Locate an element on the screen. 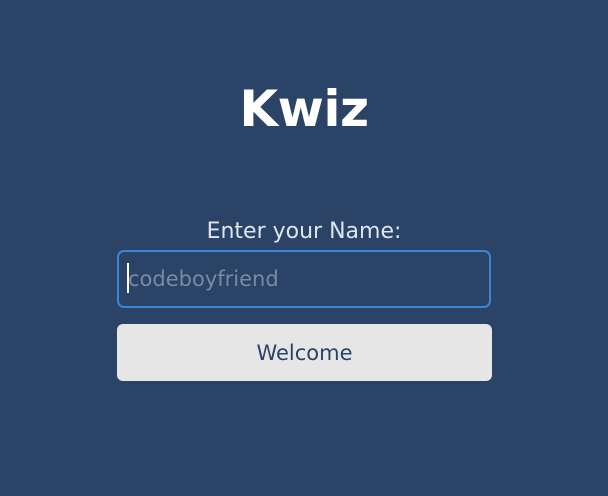  app-title: Kwiz is located at coordinates (304, 109).